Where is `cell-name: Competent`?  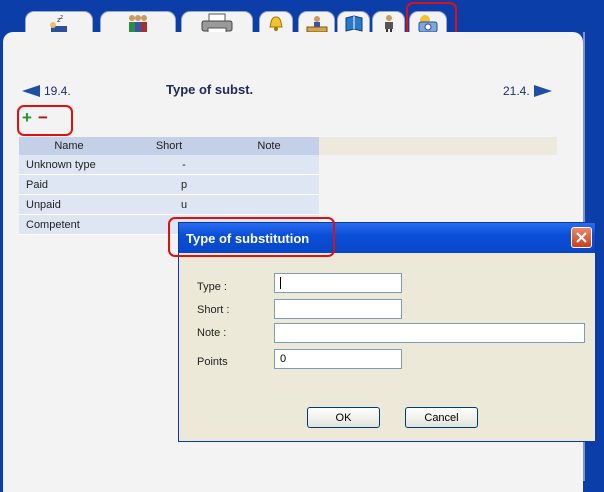 cell-name: Competent is located at coordinates (53, 225).